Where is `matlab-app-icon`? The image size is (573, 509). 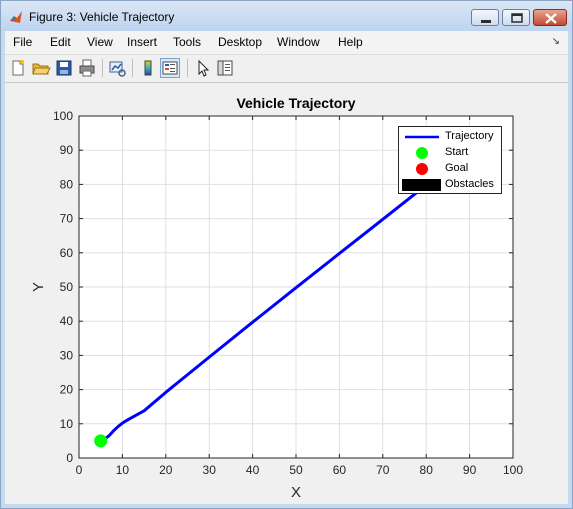
matlab-app-icon is located at coordinates (16, 17).